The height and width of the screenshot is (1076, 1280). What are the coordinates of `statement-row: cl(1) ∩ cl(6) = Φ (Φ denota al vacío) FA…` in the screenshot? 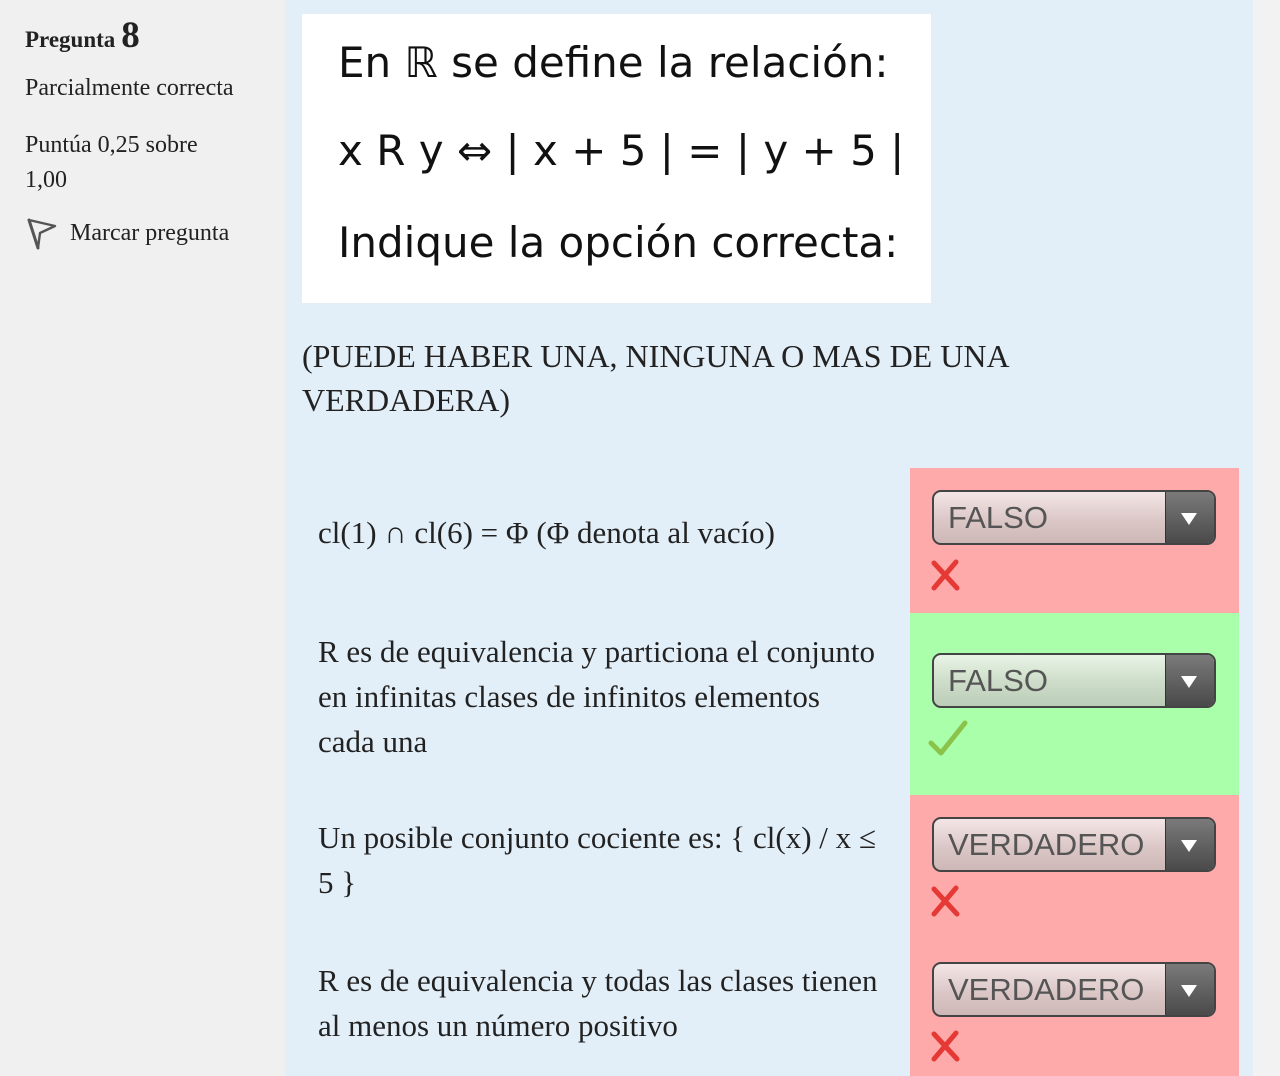 It's located at (769, 540).